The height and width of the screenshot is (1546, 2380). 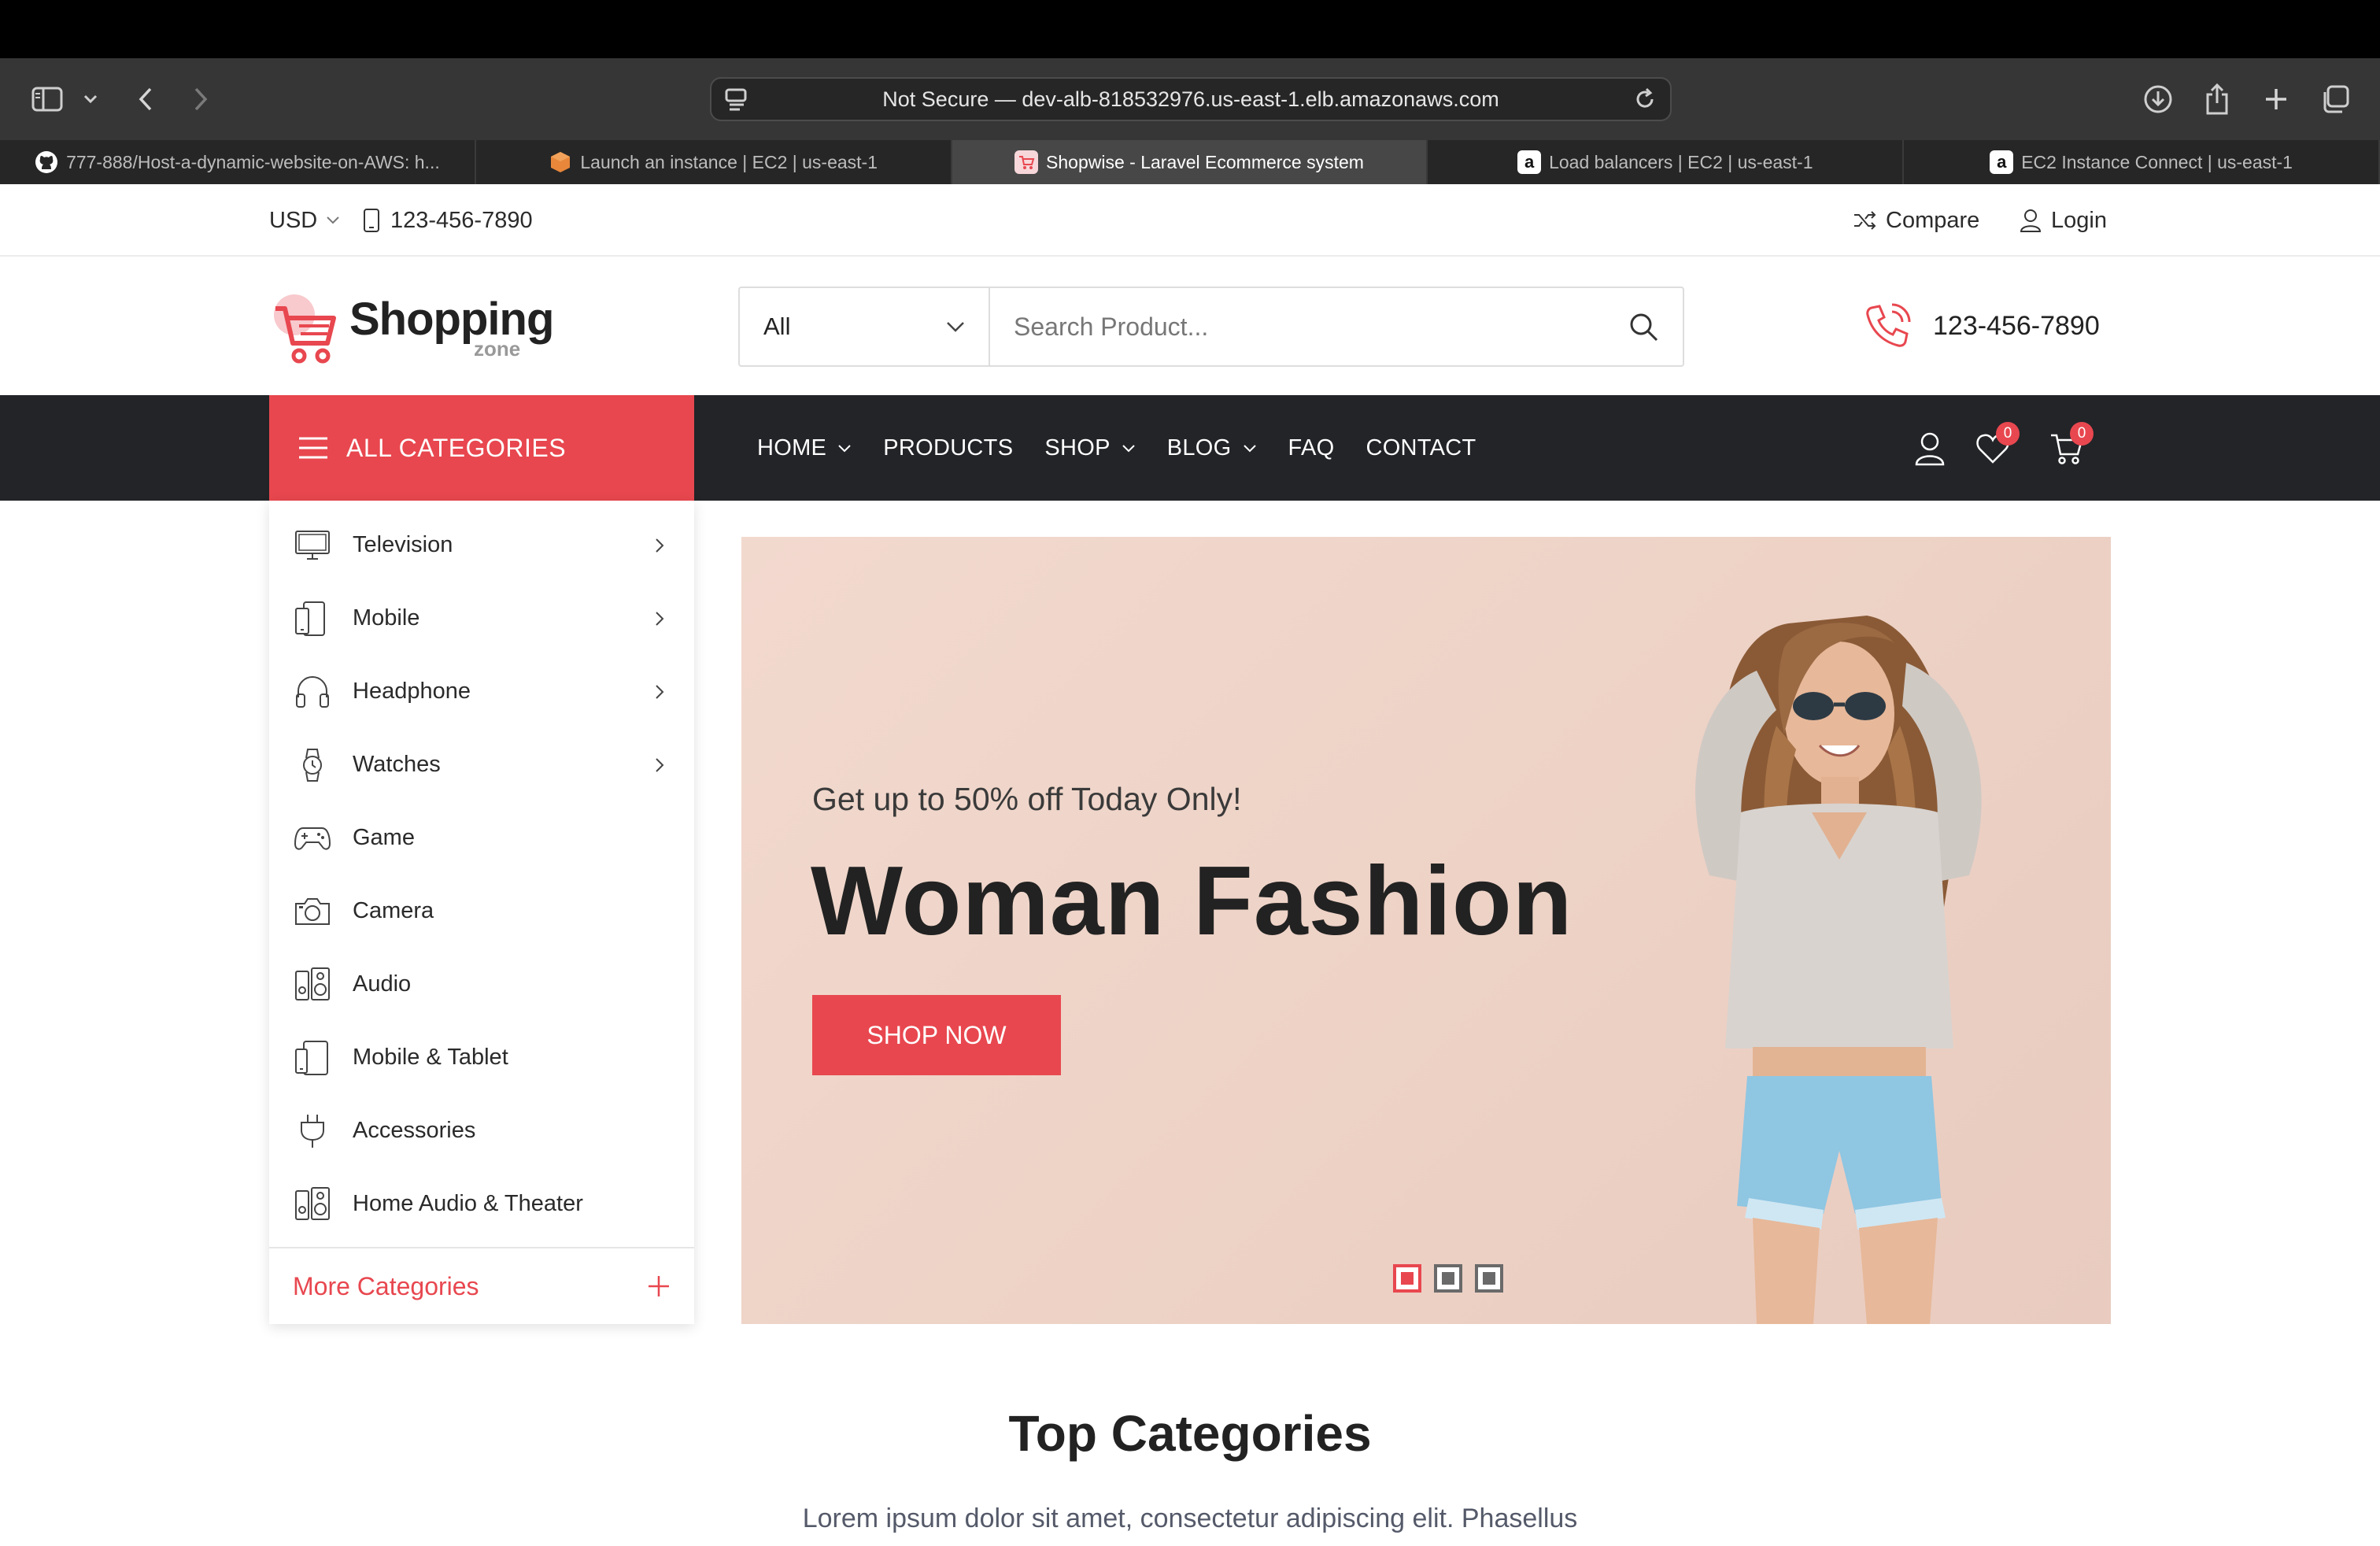 What do you see at coordinates (1297, 326) in the screenshot?
I see `search-input` at bounding box center [1297, 326].